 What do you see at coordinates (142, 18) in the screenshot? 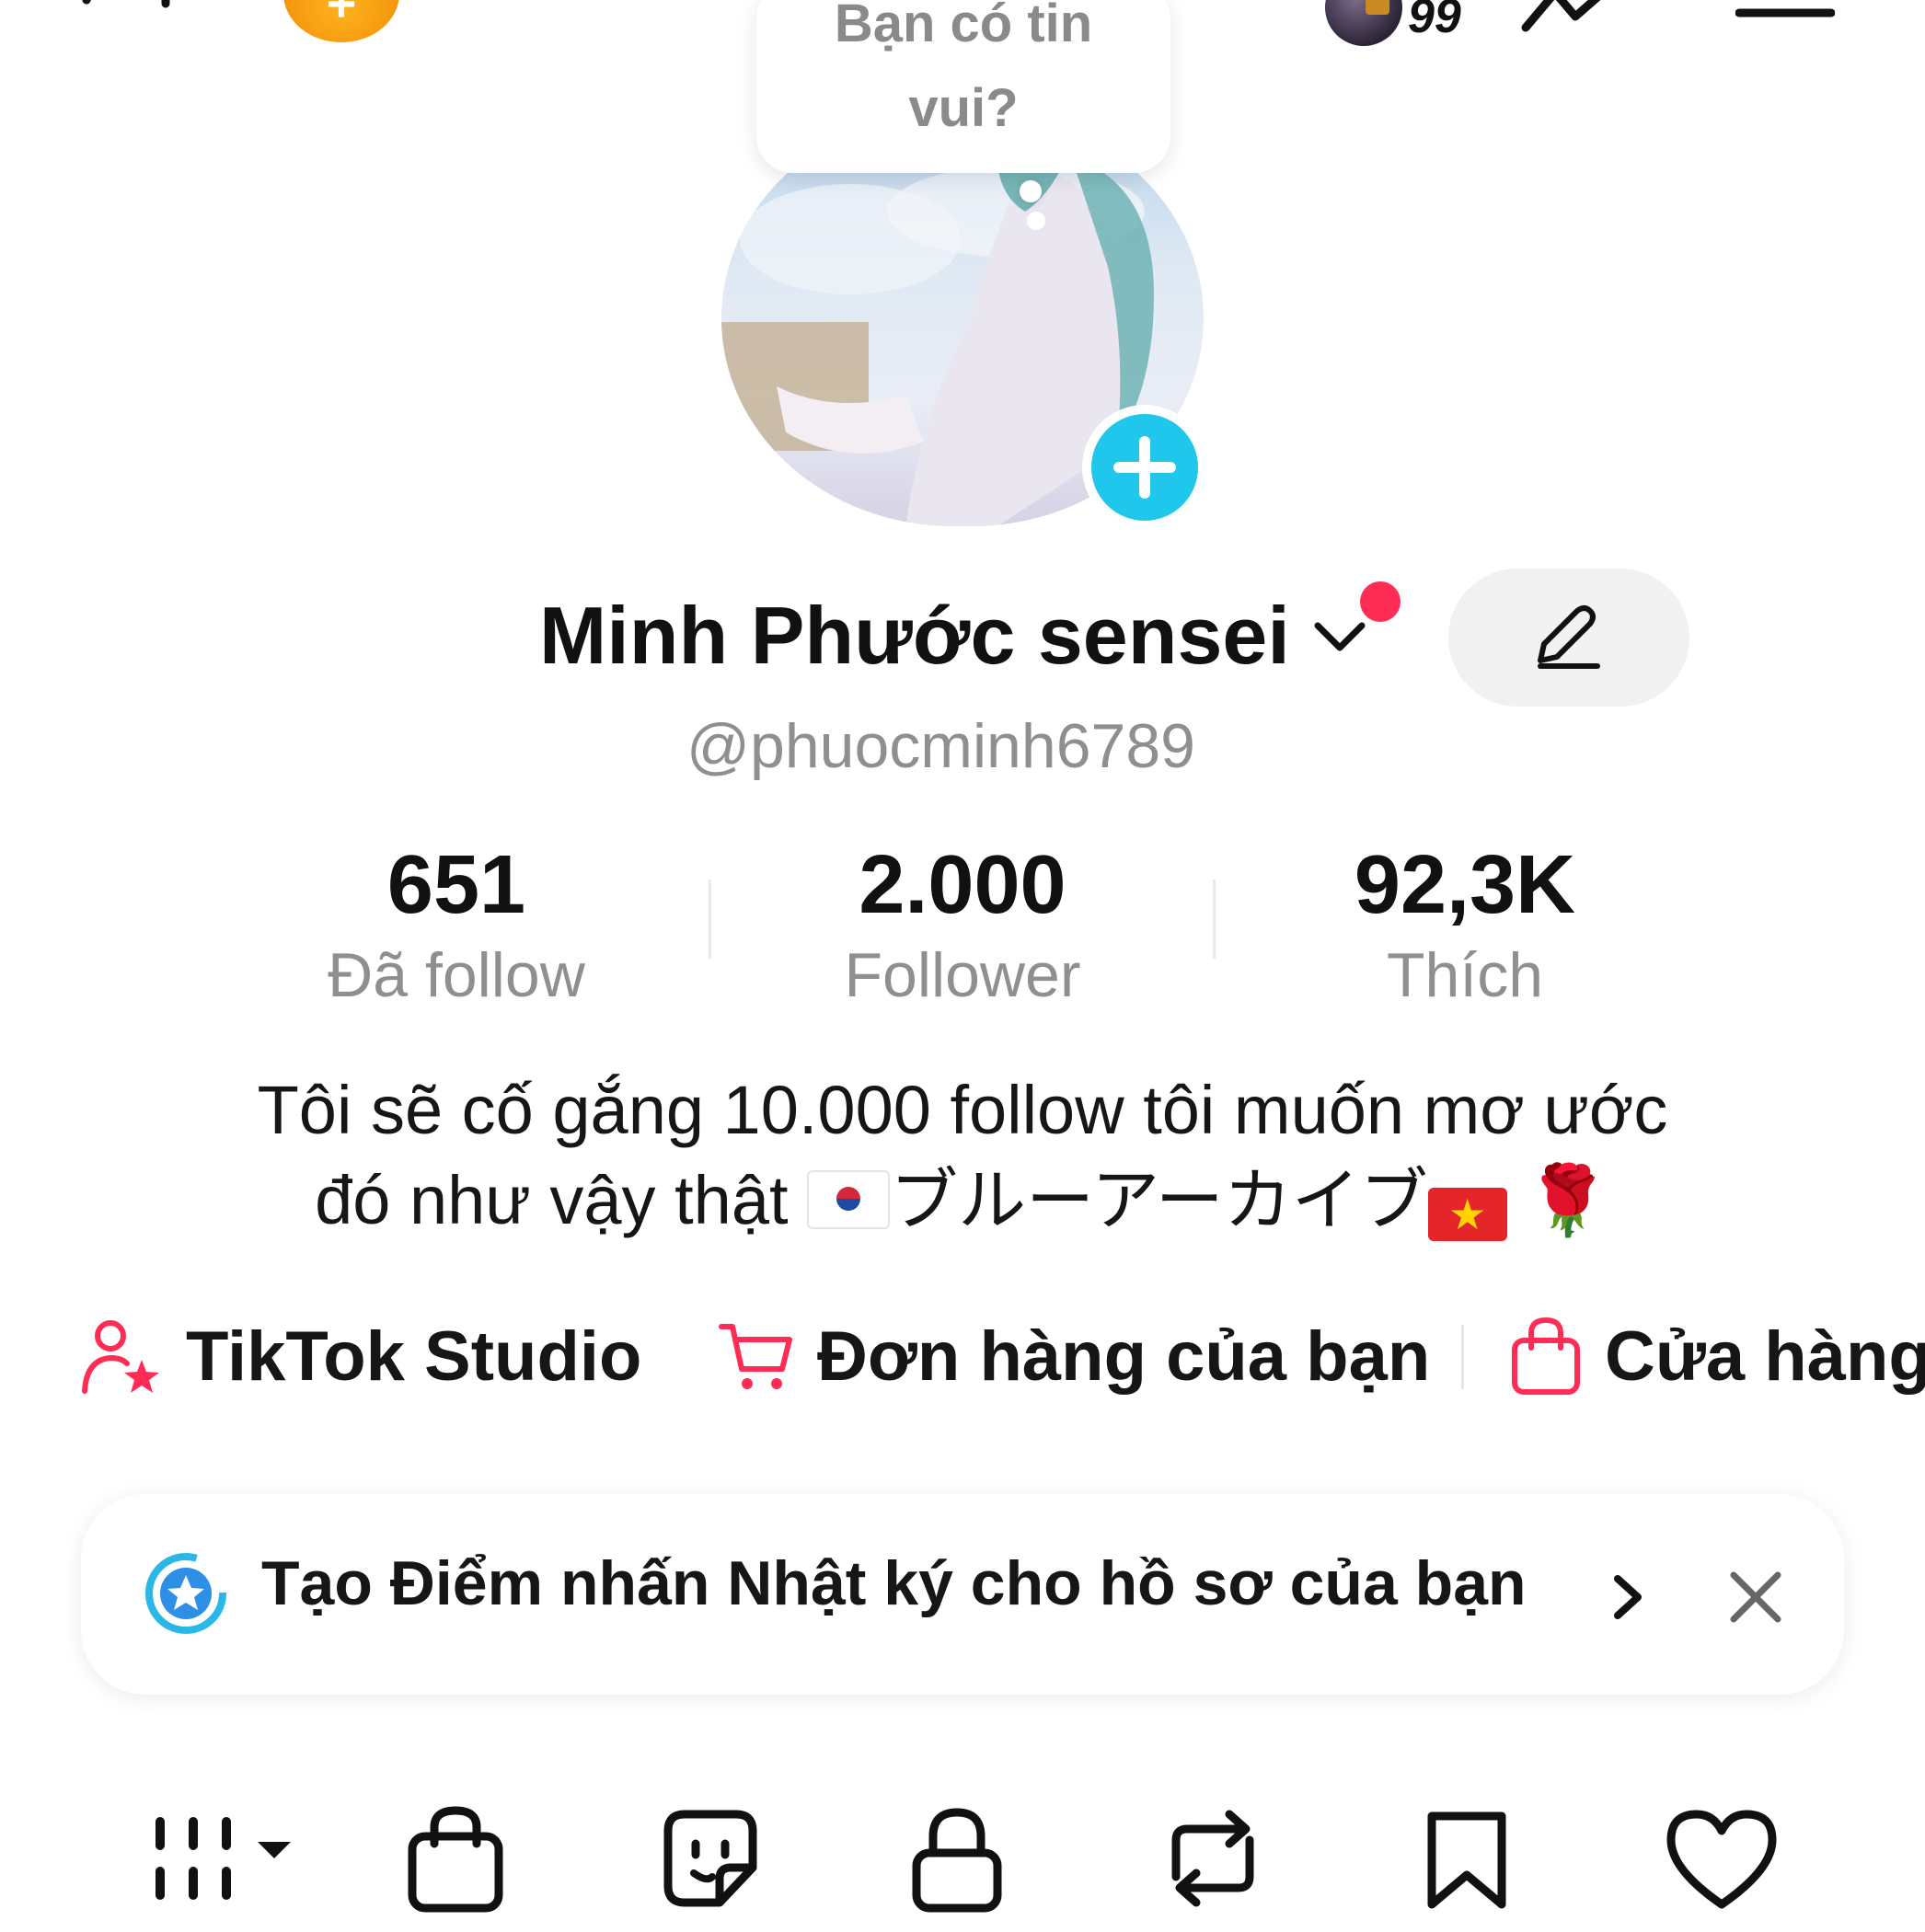
I see `add-friend-icon` at bounding box center [142, 18].